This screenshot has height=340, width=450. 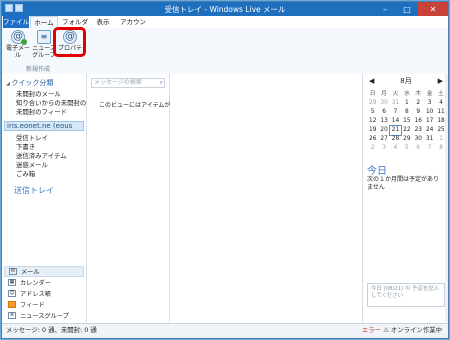 I want to click on calendar-scrollbar, so click(x=446, y=200).